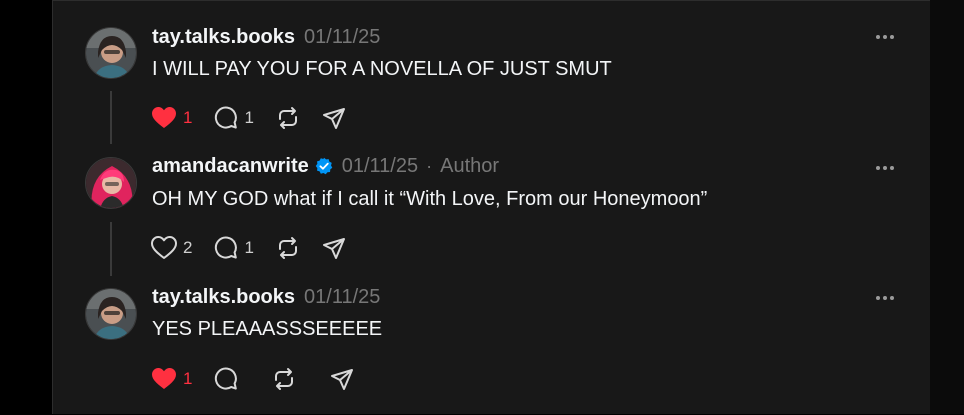 This screenshot has width=964, height=415. What do you see at coordinates (470, 165) in the screenshot?
I see `author-tag: Author` at bounding box center [470, 165].